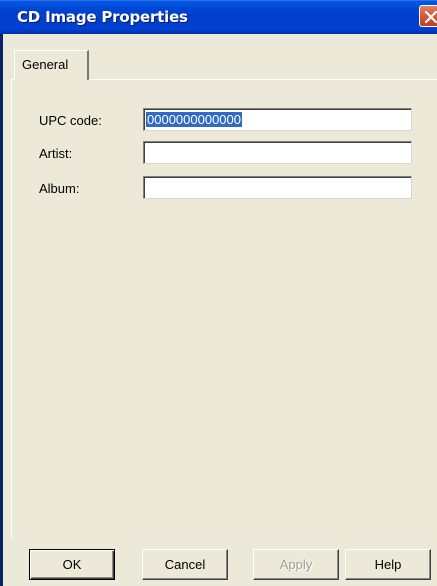  I want to click on title-bar: CD Image Properties, so click(218, 17).